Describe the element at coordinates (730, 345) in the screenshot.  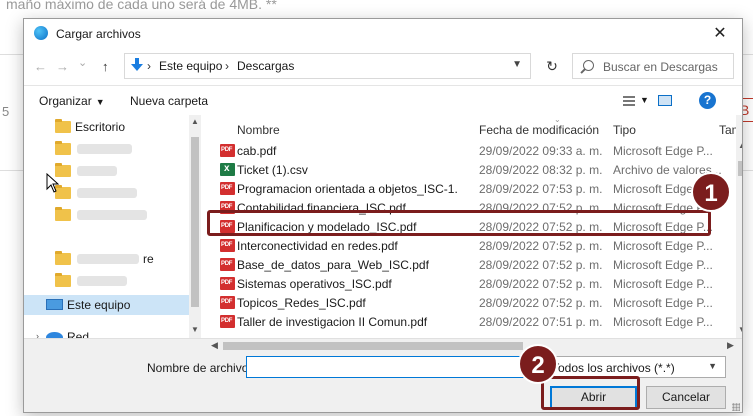
I see `scroll-right-arrow-icon: ▶` at that location.